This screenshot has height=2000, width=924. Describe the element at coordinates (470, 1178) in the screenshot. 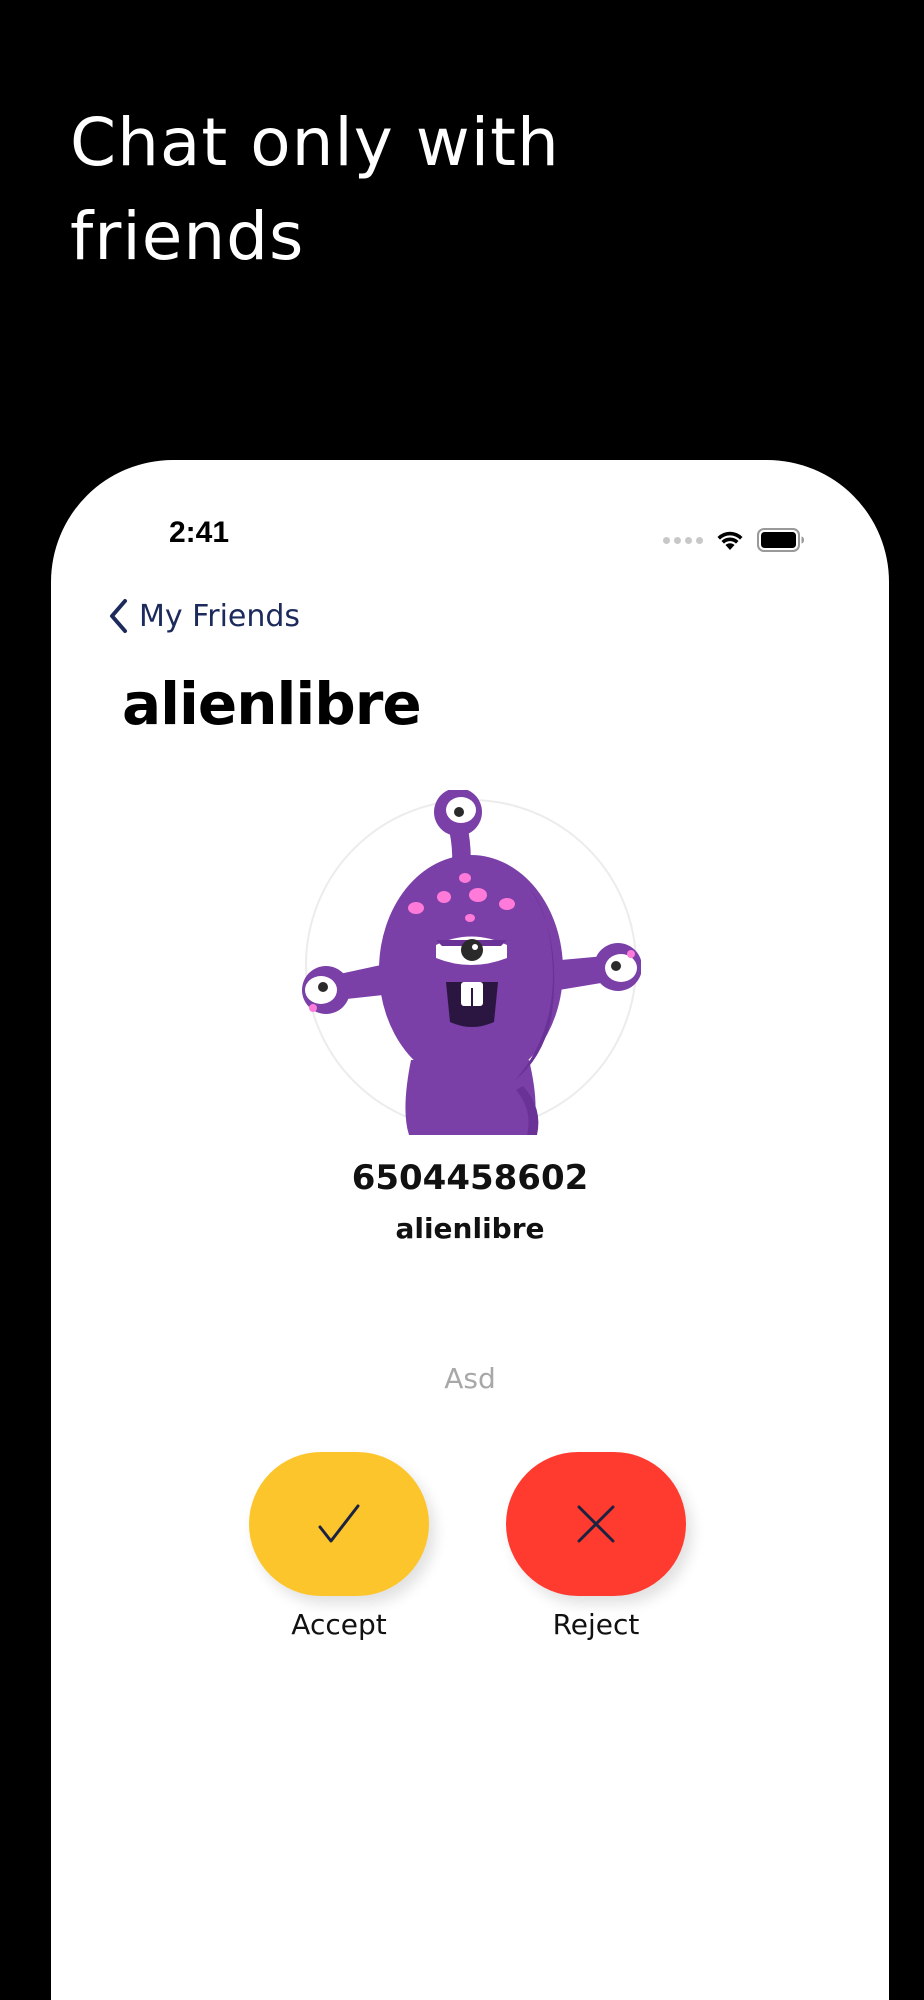

I see `phone-number: 6504458602` at that location.